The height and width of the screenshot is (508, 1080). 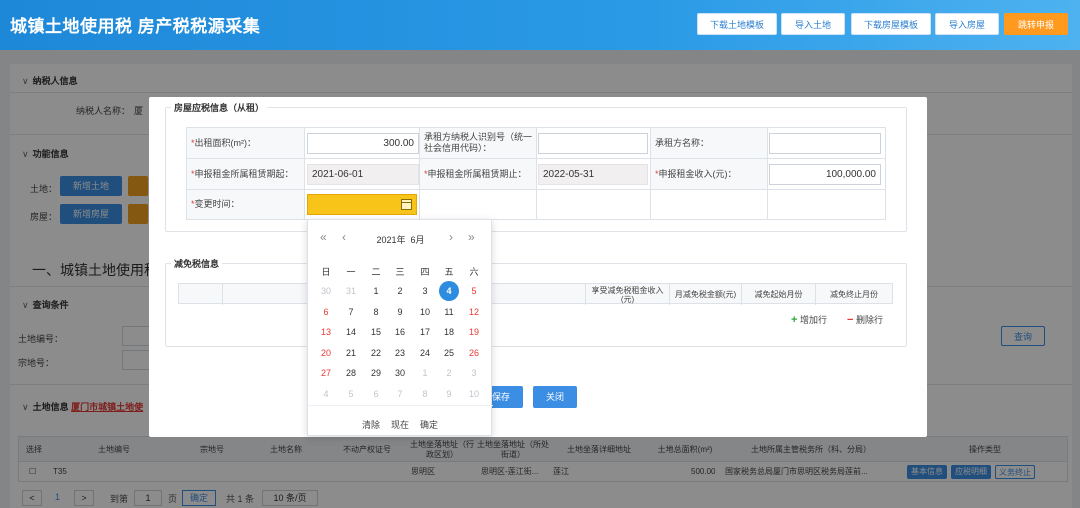 What do you see at coordinates (449, 312) in the screenshot?
I see `calendar-day: 11` at bounding box center [449, 312].